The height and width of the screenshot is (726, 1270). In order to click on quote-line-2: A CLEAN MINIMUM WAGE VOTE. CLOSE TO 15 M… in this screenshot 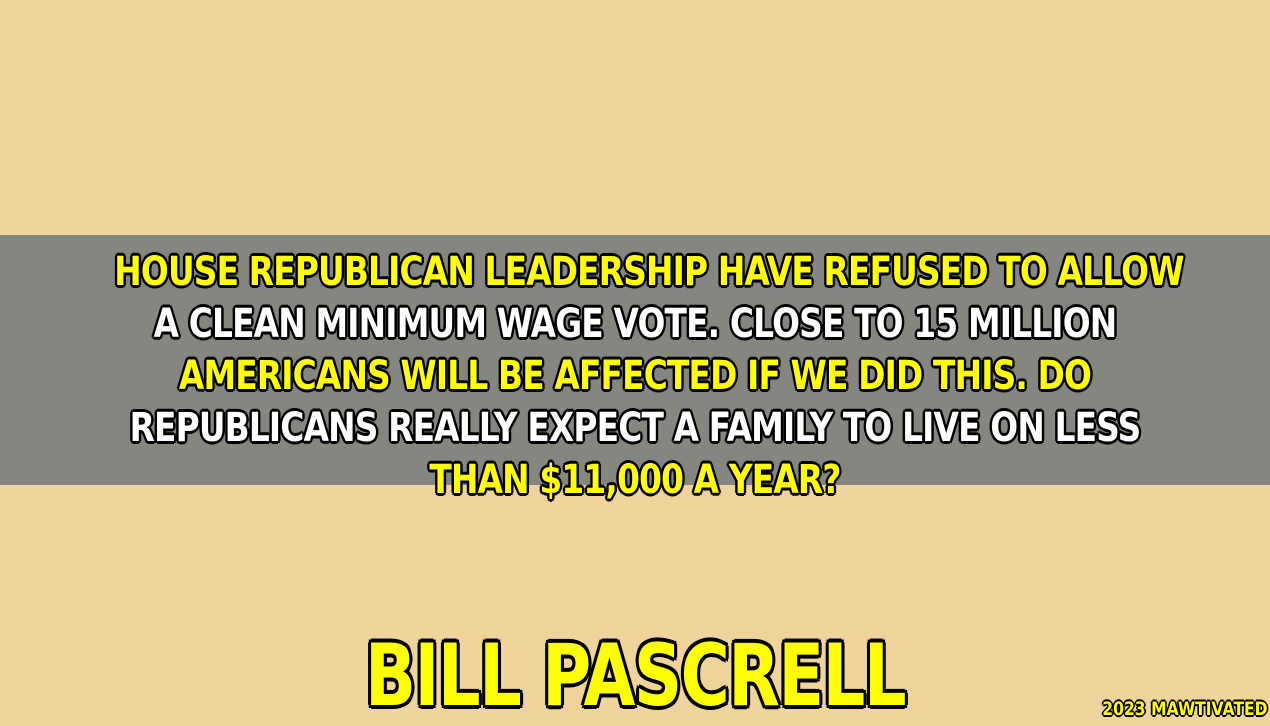, I will do `click(635, 324)`.